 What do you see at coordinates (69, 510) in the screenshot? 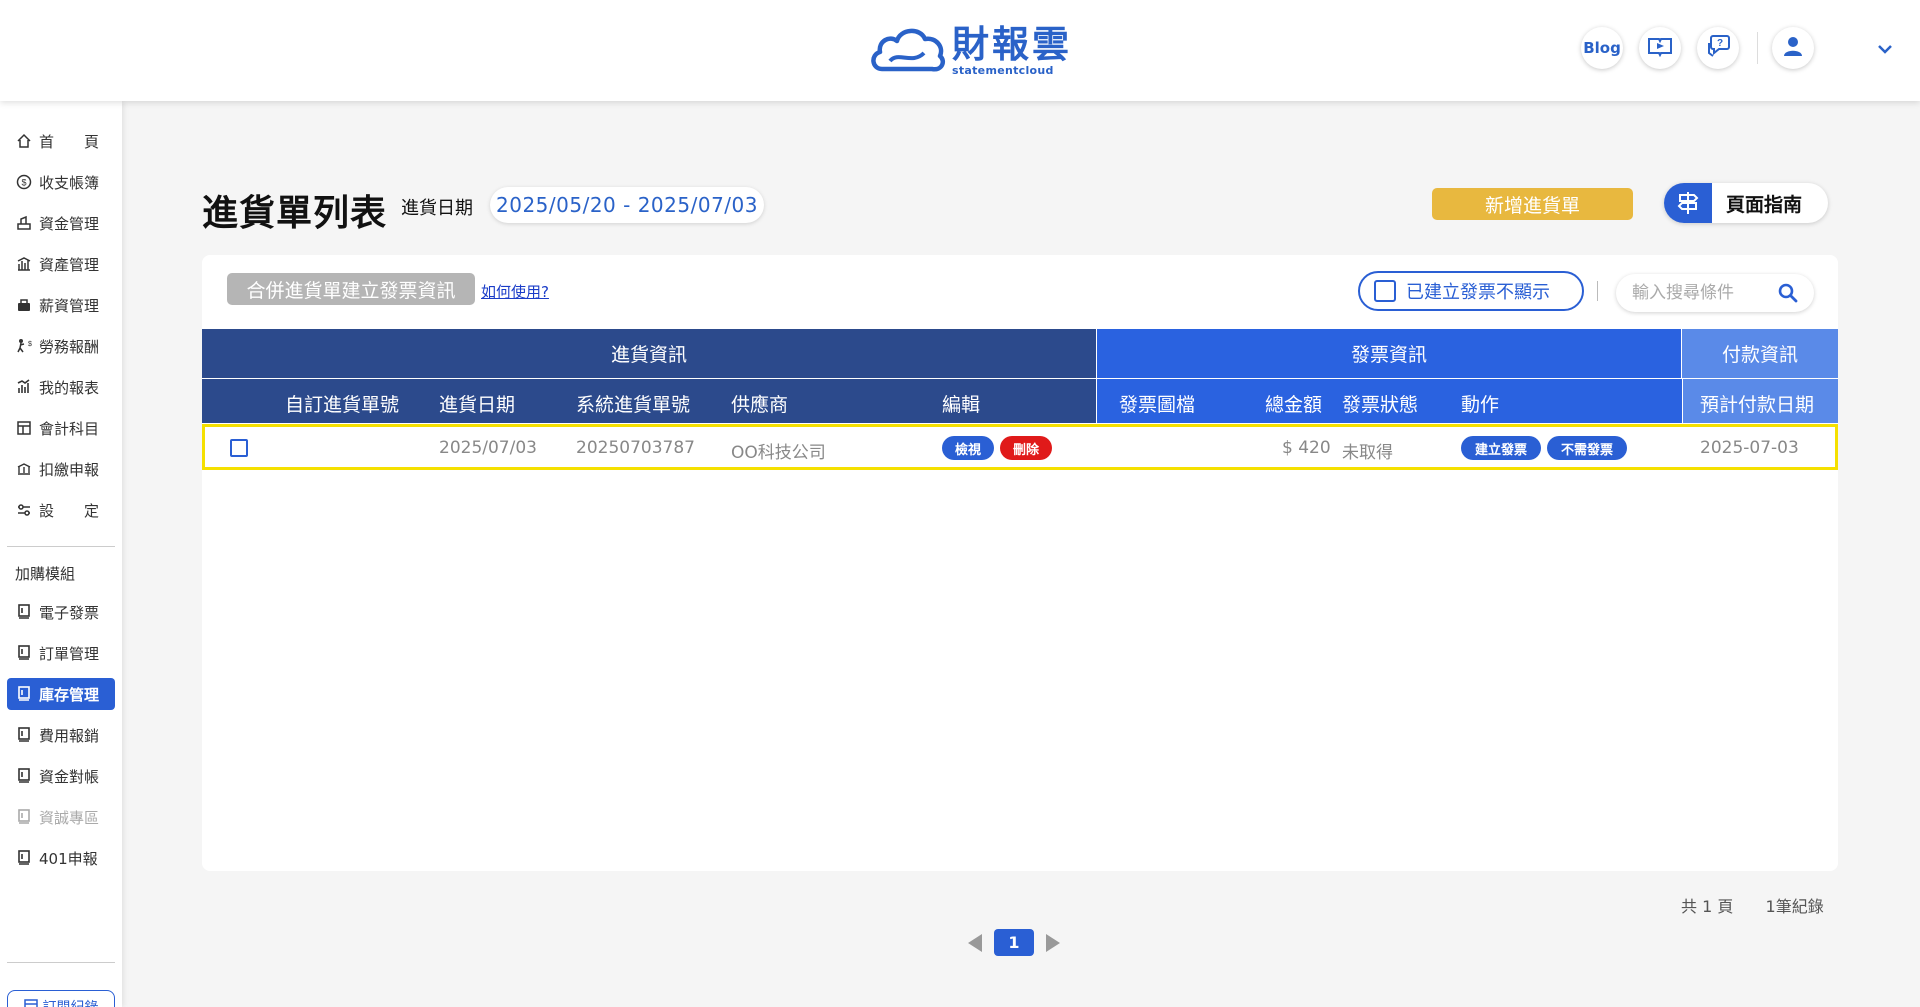
I see `sidebar-item-label: 設 定` at bounding box center [69, 510].